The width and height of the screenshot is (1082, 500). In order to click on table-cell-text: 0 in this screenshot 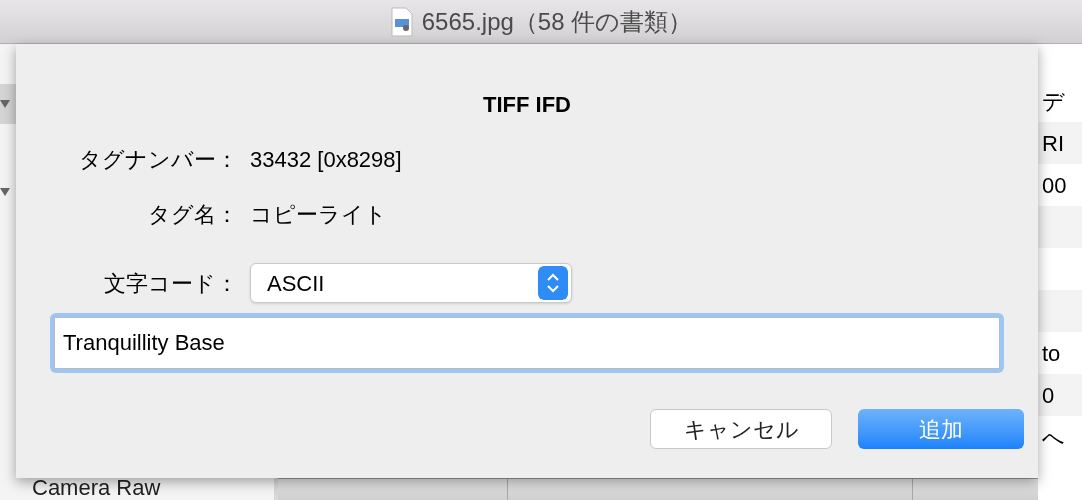, I will do `click(1048, 395)`.